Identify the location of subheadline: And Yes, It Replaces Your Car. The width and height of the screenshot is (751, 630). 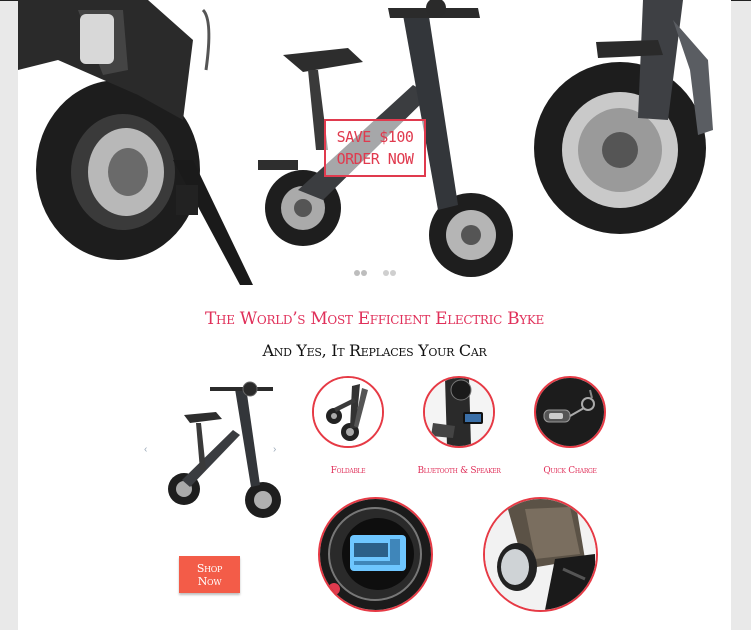
(374, 350).